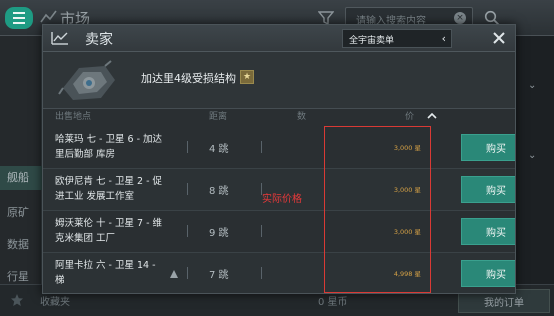 The width and height of the screenshot is (554, 316). I want to click on item-image, so click(86, 80).